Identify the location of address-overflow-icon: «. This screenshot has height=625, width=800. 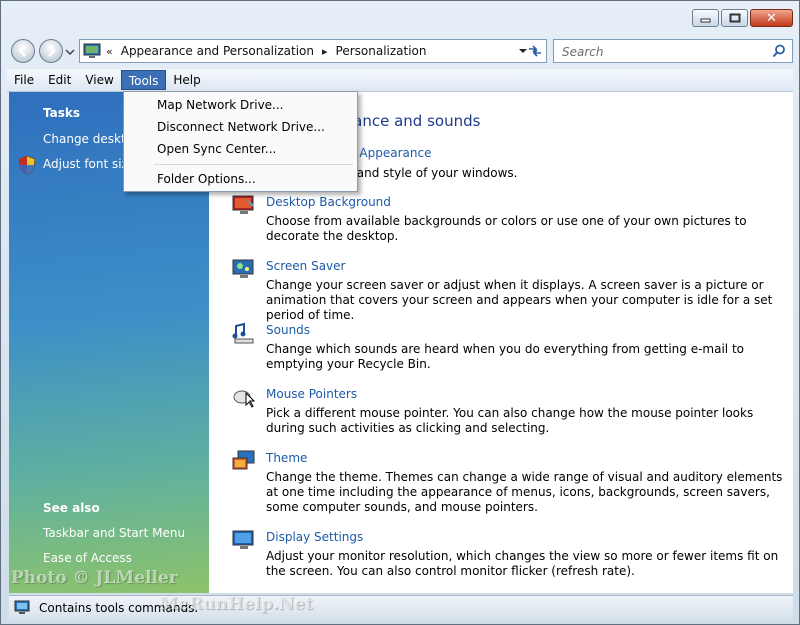
(109, 51).